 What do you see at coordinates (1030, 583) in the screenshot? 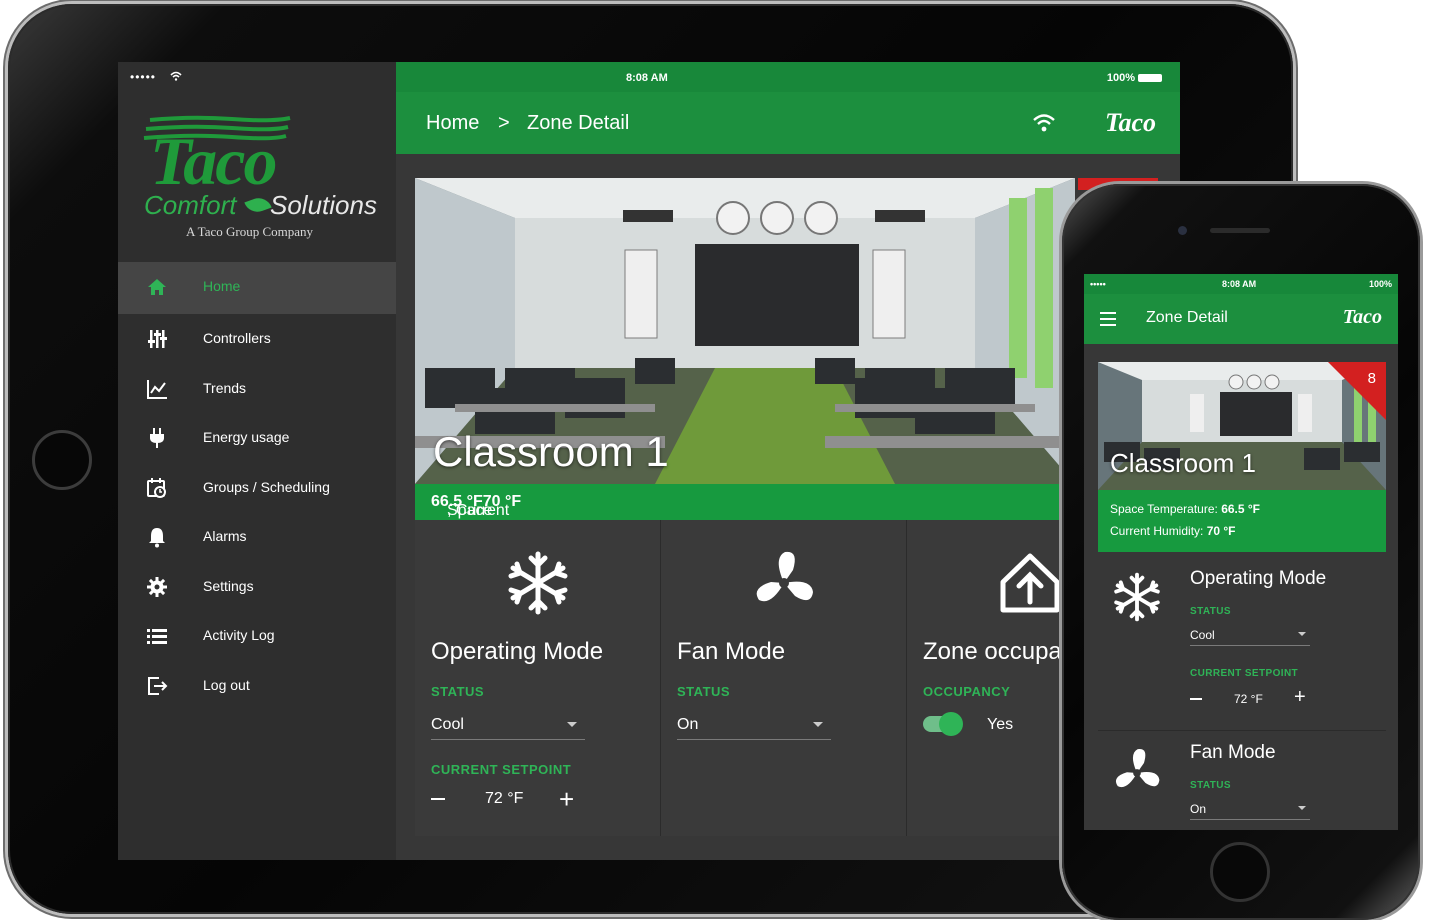
I see `home-upload-icon` at bounding box center [1030, 583].